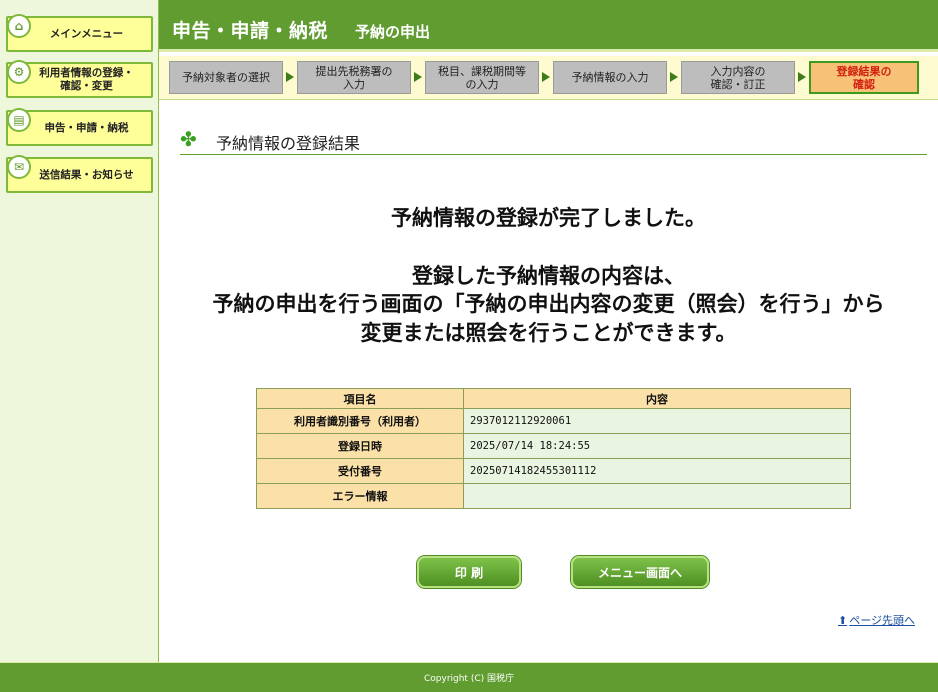  Describe the element at coordinates (657, 496) in the screenshot. I see `row-value` at that location.